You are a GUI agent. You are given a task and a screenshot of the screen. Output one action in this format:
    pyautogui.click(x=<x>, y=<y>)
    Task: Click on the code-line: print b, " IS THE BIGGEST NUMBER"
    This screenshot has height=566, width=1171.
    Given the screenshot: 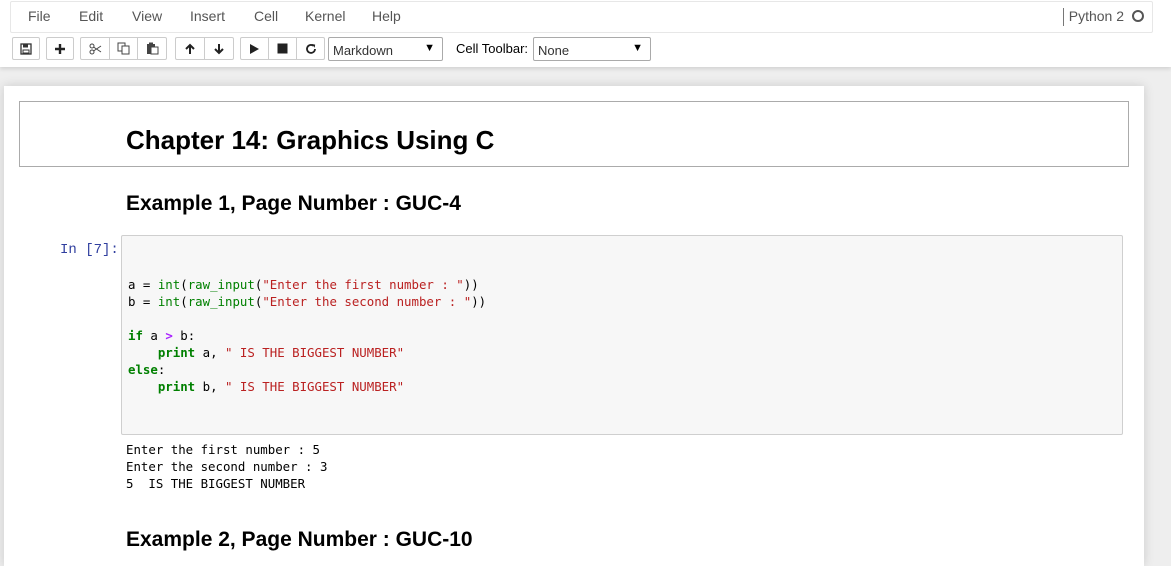 What is the action you would take?
    pyautogui.click(x=281, y=386)
    